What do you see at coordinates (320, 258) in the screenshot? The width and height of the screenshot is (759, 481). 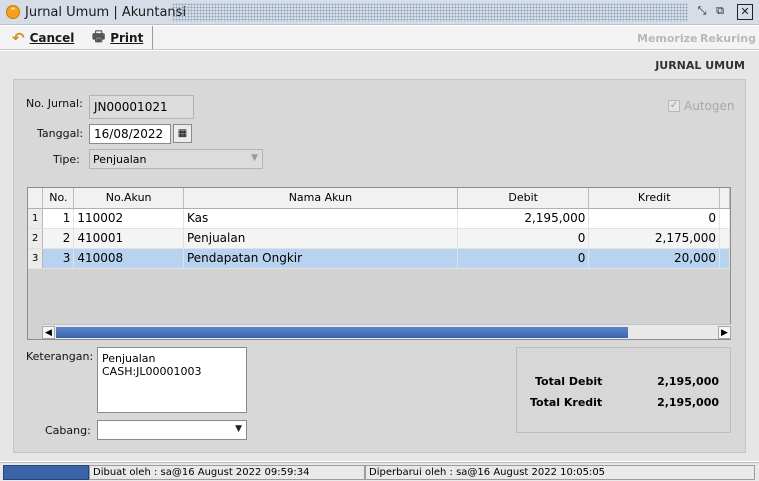 I see `cell-nama-akun: Pendapatan Ongkir` at bounding box center [320, 258].